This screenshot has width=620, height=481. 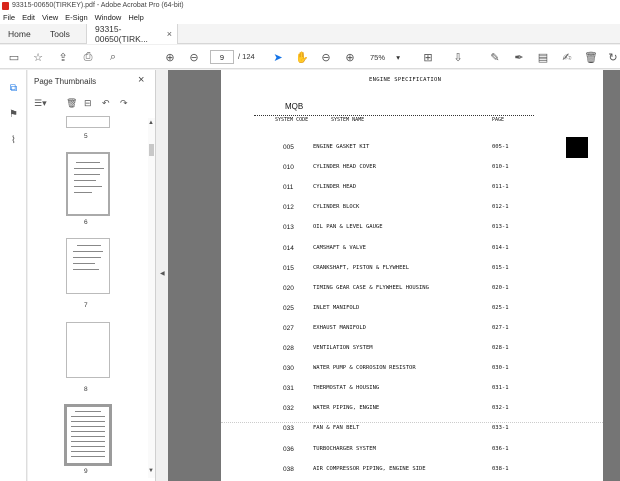 I want to click on redo-icon: ↷, so click(x=124, y=103).